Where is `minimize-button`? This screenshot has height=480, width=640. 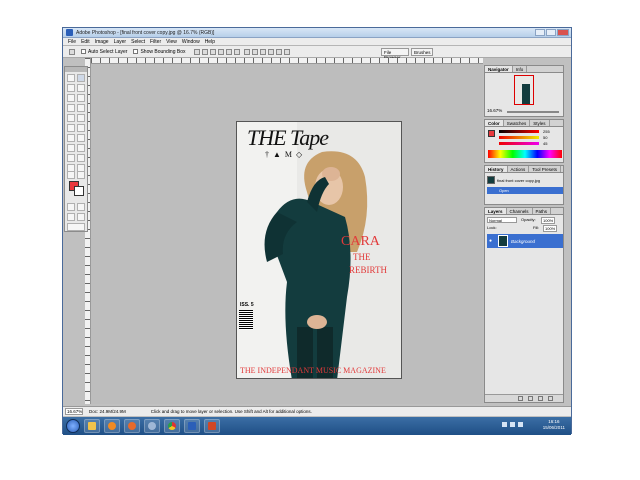 minimize-button is located at coordinates (540, 32).